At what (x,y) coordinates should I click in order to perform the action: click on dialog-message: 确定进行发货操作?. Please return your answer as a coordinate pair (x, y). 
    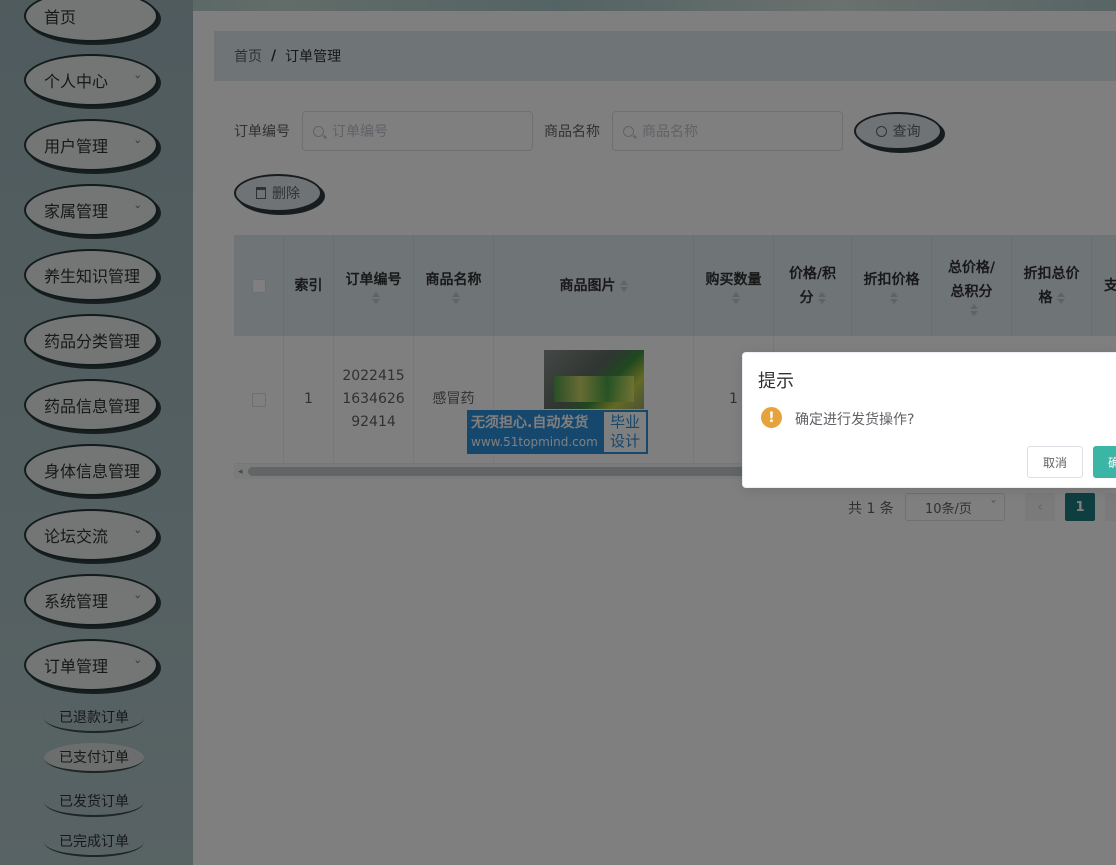
    Looking at the image, I should click on (855, 420).